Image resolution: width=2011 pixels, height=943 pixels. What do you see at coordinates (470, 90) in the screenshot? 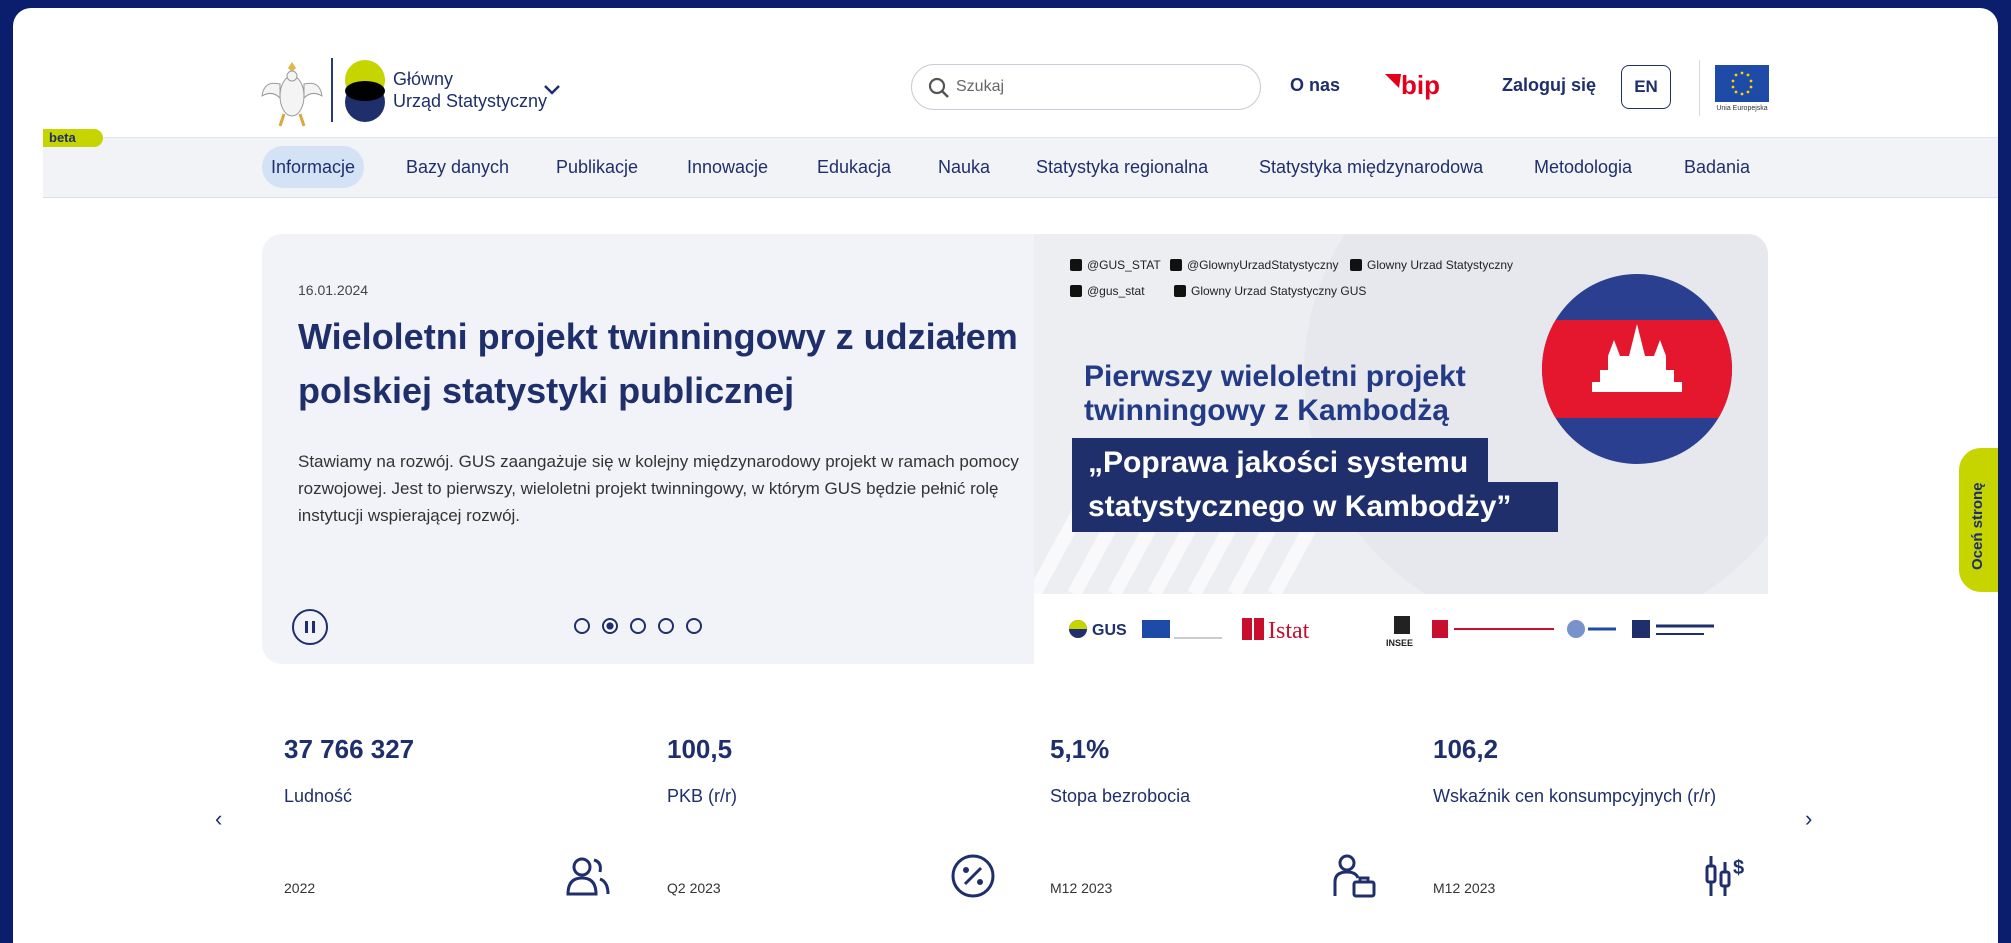
I see `logo-text: Główny Urząd Statystyczny` at bounding box center [470, 90].